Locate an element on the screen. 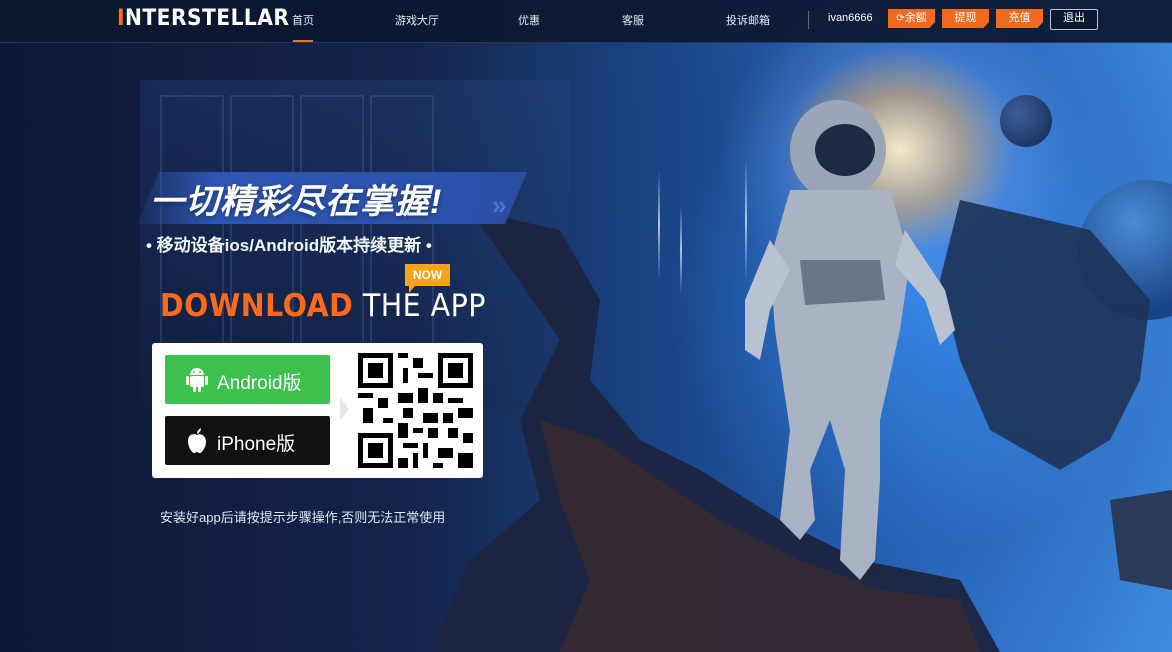 The image size is (1172, 652). nav-home: 首页 is located at coordinates (303, 20).